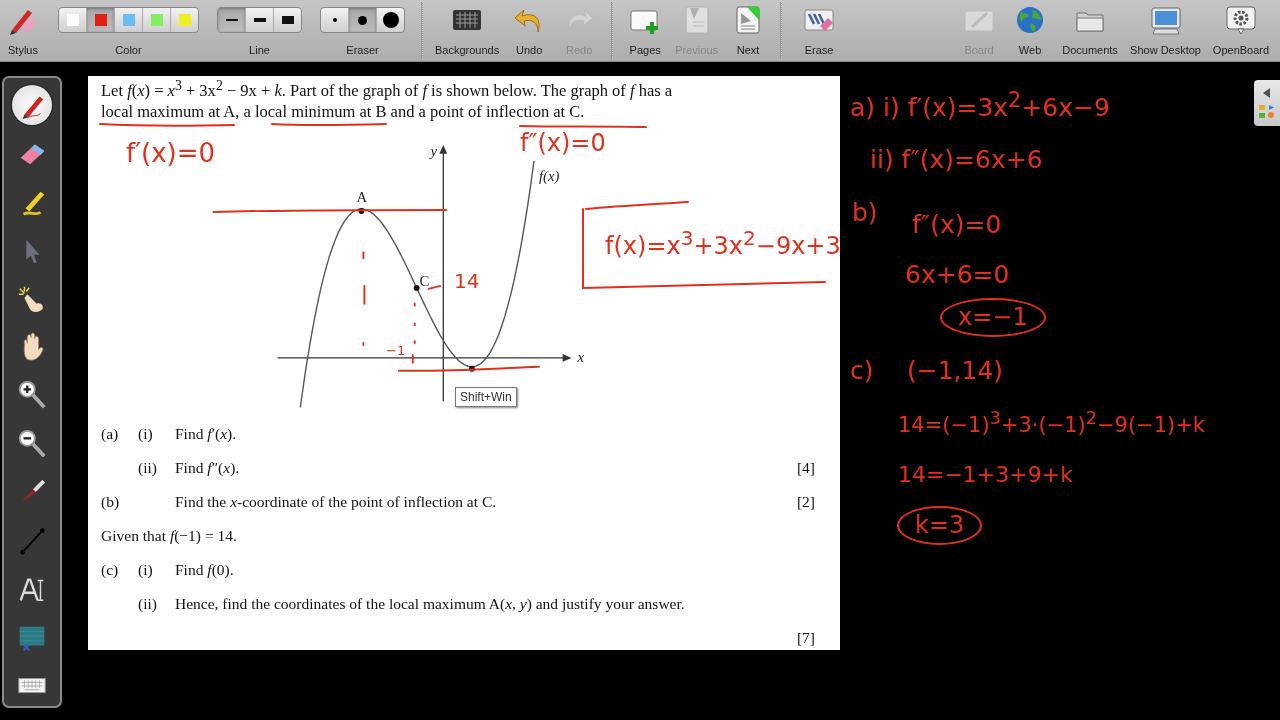 This screenshot has width=1280, height=720. What do you see at coordinates (549, 176) in the screenshot?
I see `curve-label: f(x)` at bounding box center [549, 176].